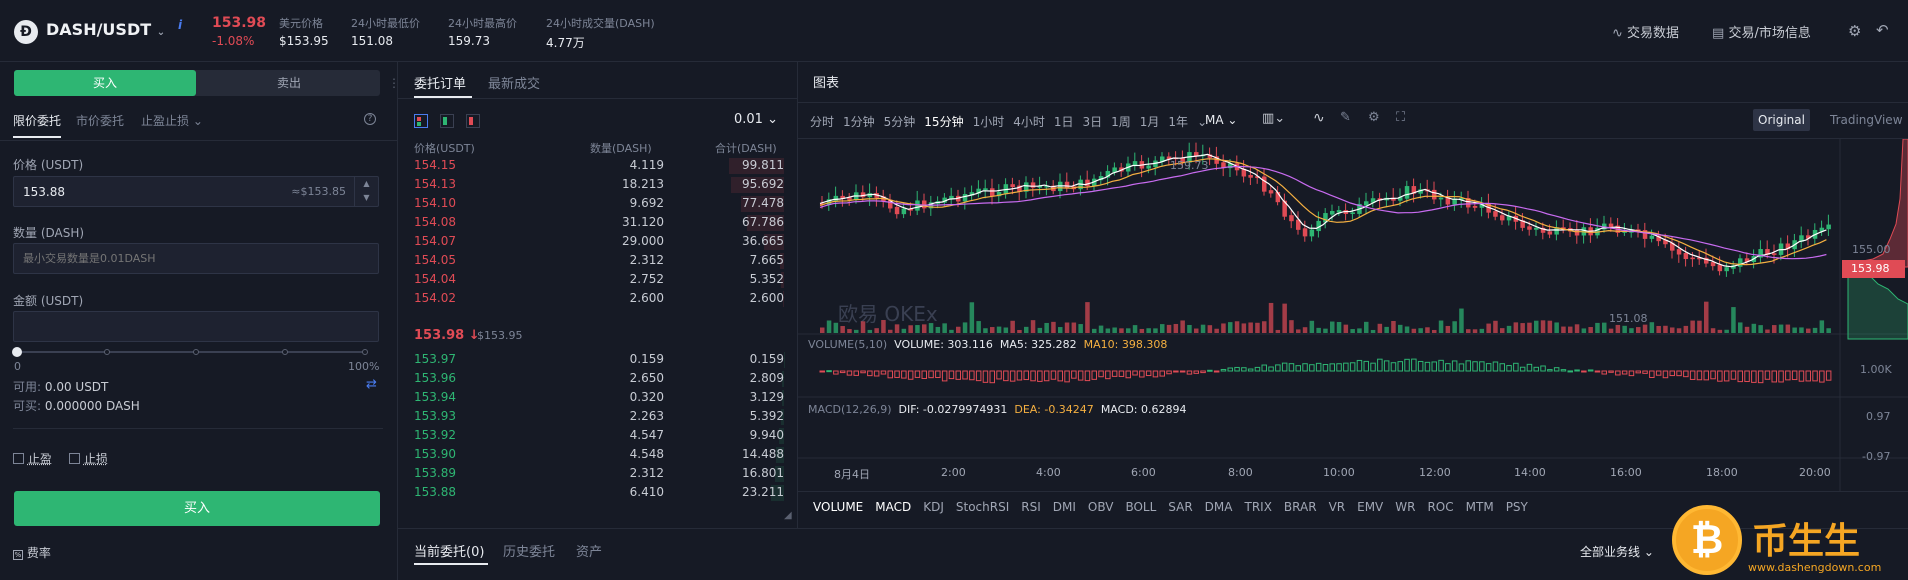  Describe the element at coordinates (1064, 507) in the screenshot. I see `indicator-tab: DMI` at that location.